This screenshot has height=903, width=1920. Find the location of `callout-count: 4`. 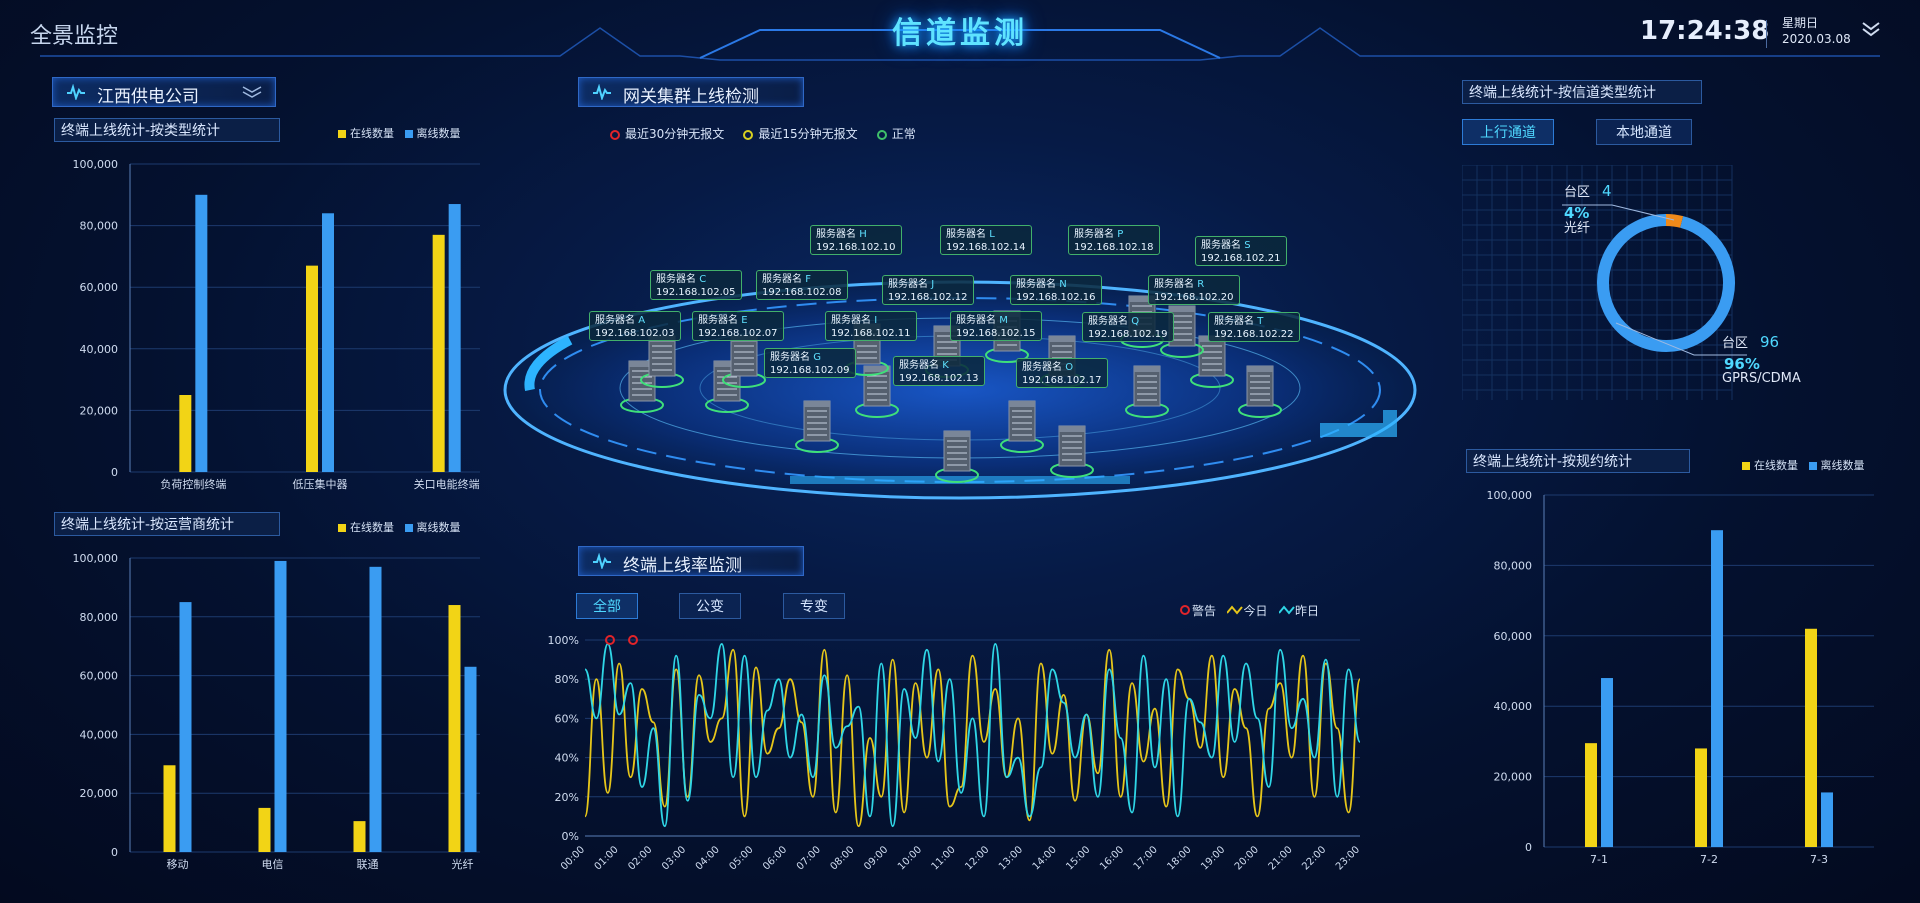

callout-count: 4 is located at coordinates (1607, 191).